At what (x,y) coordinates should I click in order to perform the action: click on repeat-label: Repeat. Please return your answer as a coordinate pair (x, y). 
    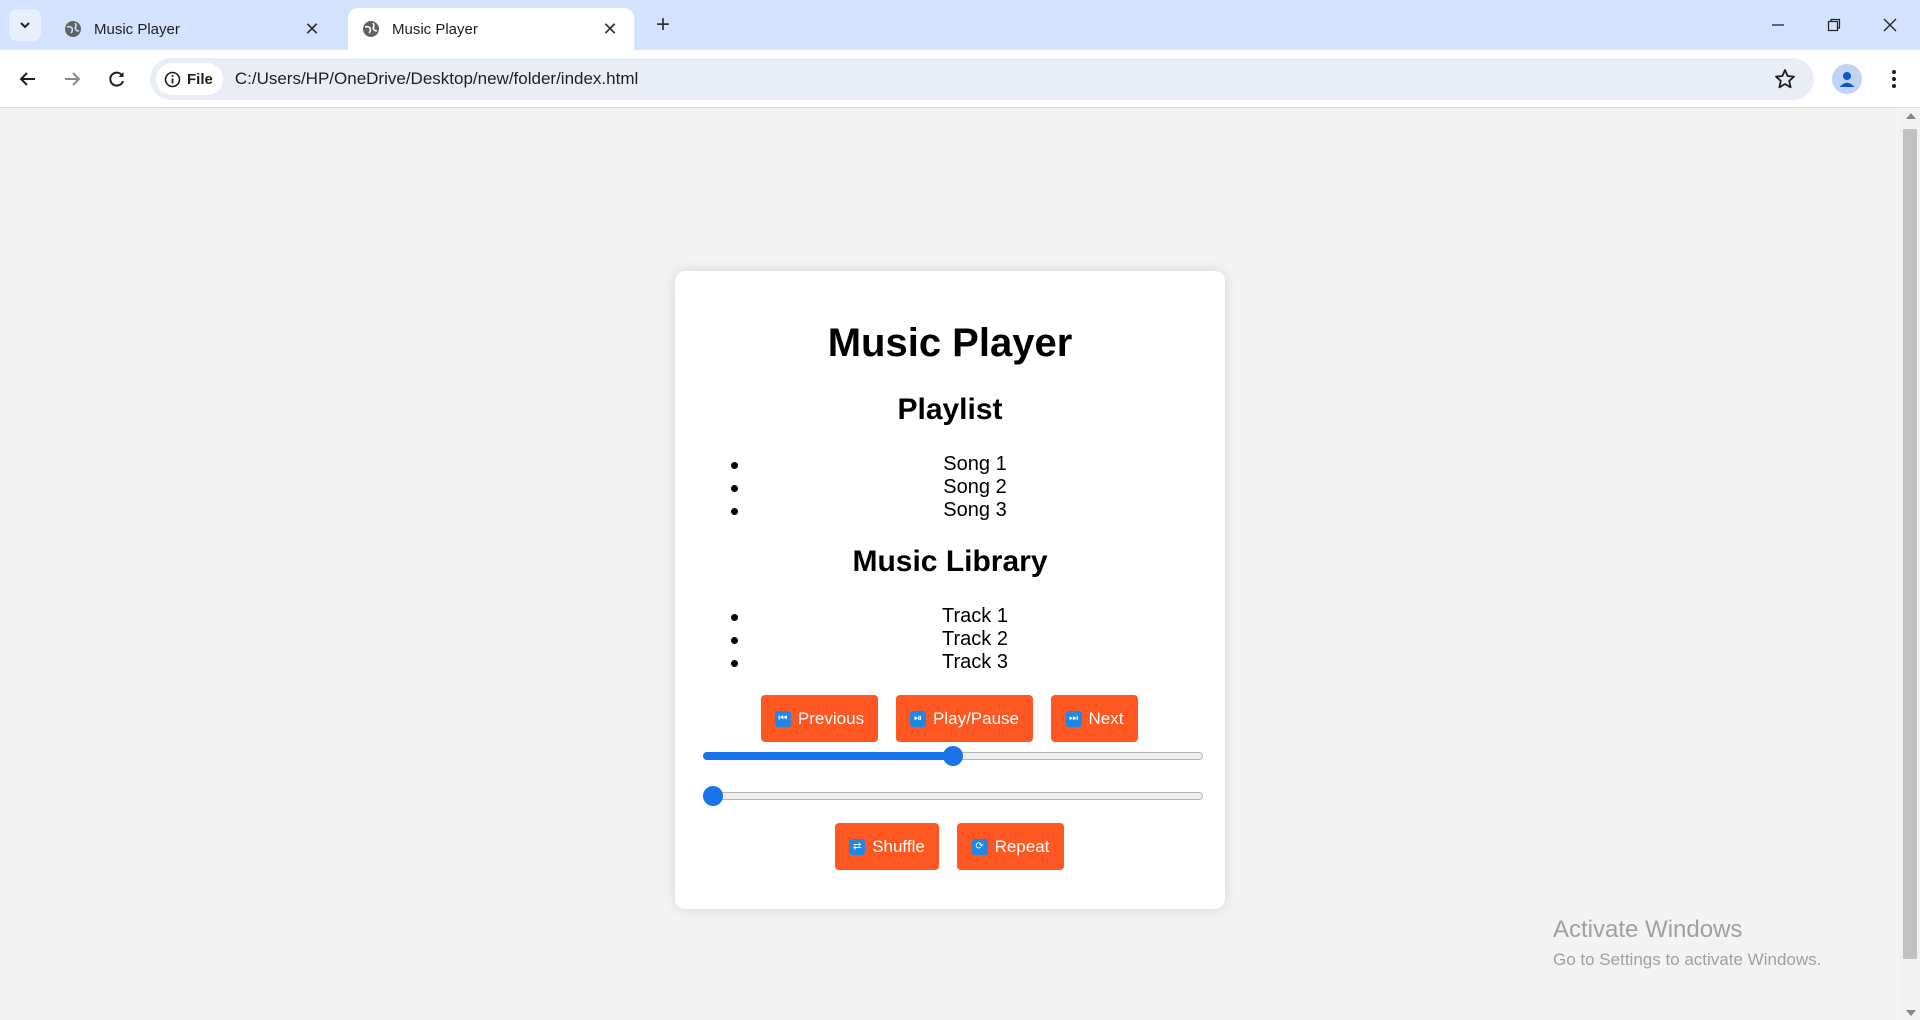
    Looking at the image, I should click on (1022, 846).